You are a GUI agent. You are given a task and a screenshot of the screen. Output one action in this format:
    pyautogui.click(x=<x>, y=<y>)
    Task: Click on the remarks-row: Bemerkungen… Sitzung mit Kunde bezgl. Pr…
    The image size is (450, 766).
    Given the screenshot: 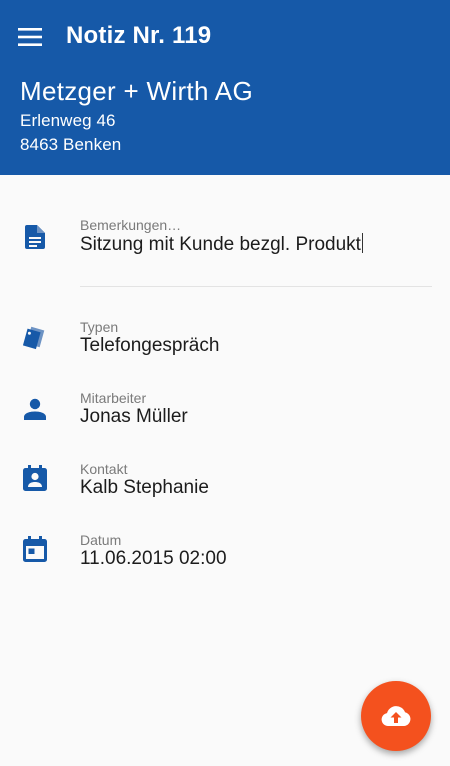 What is the action you would take?
    pyautogui.click(x=225, y=244)
    